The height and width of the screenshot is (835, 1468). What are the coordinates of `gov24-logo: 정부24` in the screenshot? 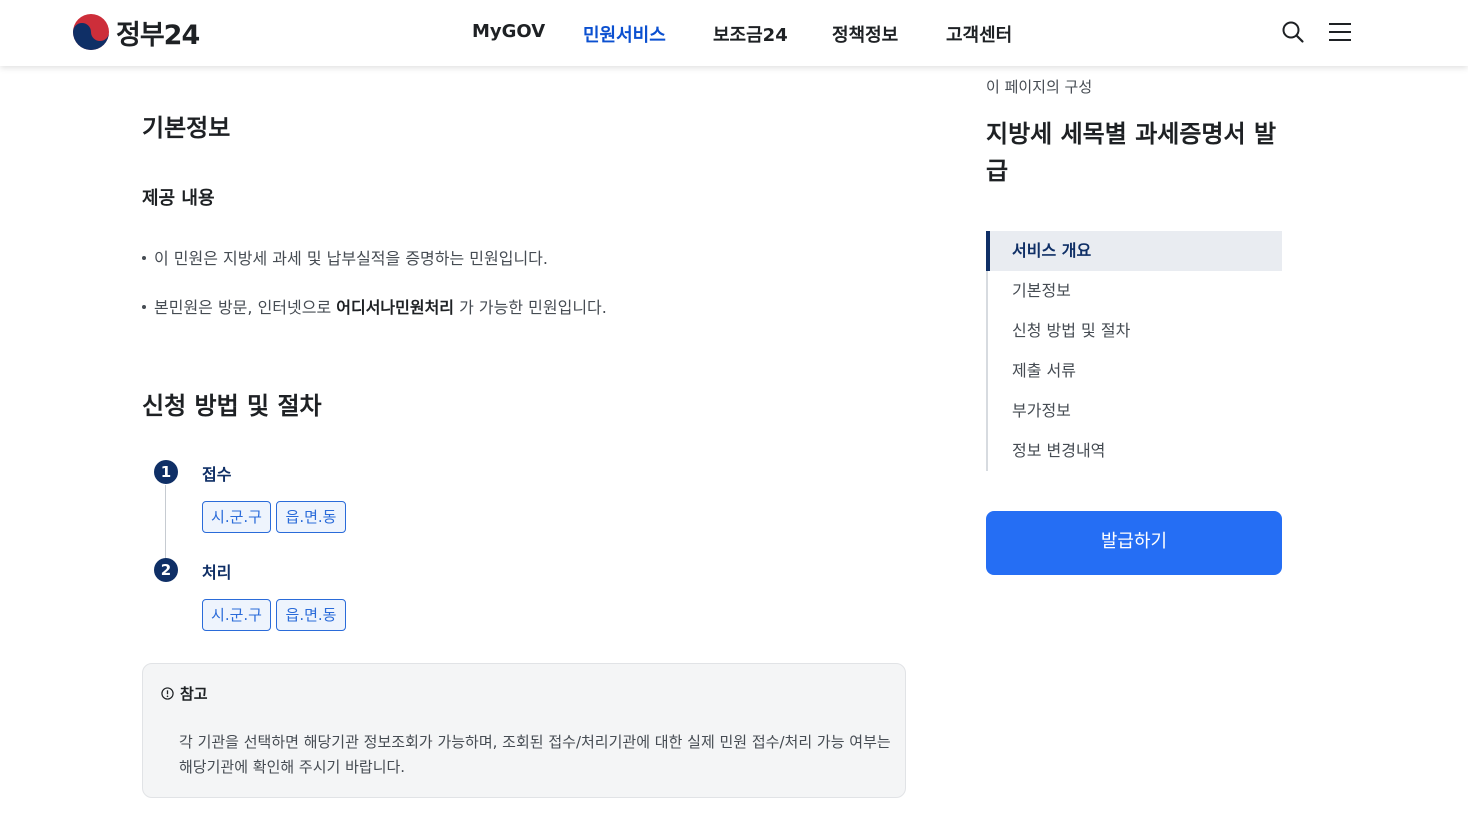 It's located at (136, 32).